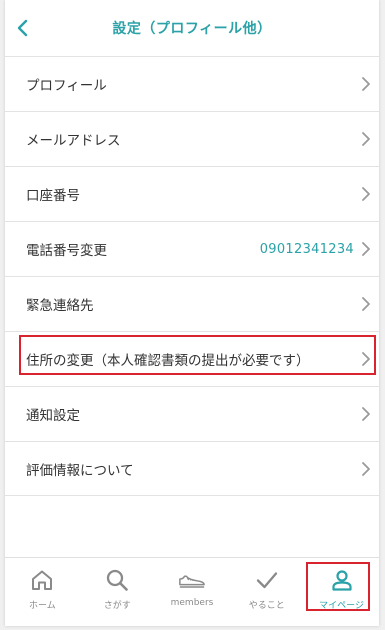  What do you see at coordinates (266, 580) in the screenshot?
I see `checkmark-icon` at bounding box center [266, 580].